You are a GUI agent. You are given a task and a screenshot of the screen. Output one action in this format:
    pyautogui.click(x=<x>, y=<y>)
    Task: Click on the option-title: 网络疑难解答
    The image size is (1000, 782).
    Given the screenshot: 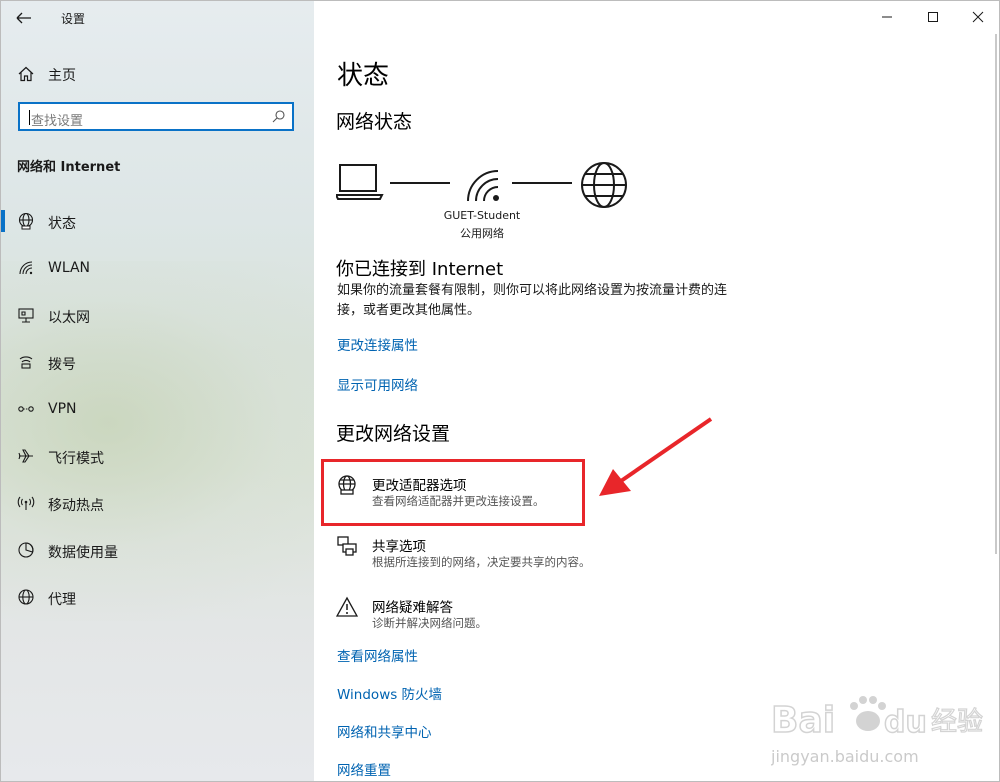 What is the action you would take?
    pyautogui.click(x=412, y=608)
    